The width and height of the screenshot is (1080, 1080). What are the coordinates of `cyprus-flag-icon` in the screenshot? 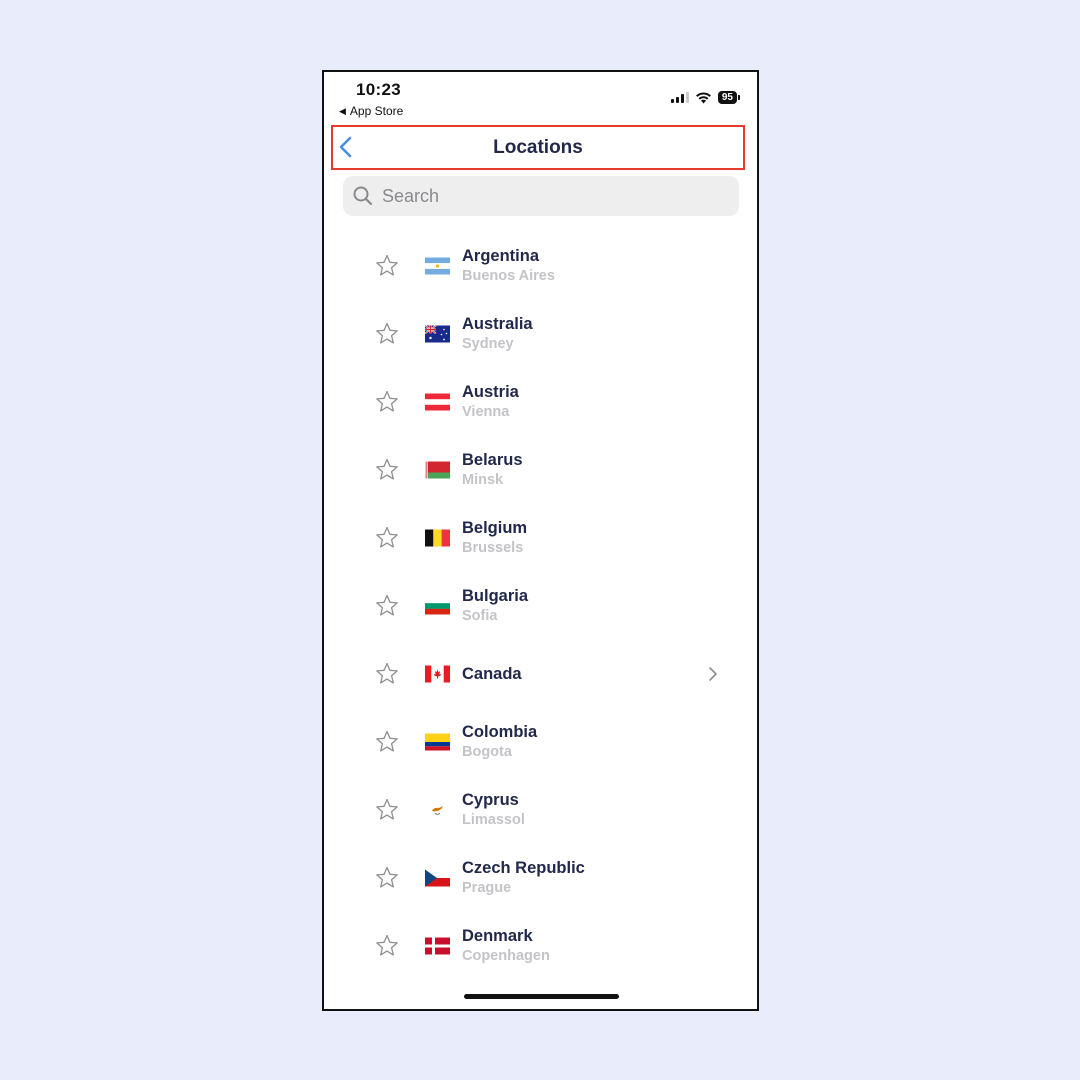 It's located at (437, 810).